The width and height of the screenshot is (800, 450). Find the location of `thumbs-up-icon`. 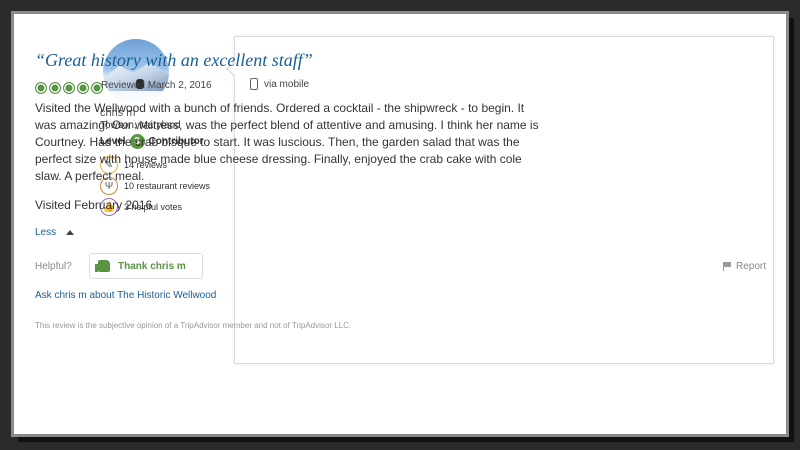

thumbs-up-icon is located at coordinates (102, 266).